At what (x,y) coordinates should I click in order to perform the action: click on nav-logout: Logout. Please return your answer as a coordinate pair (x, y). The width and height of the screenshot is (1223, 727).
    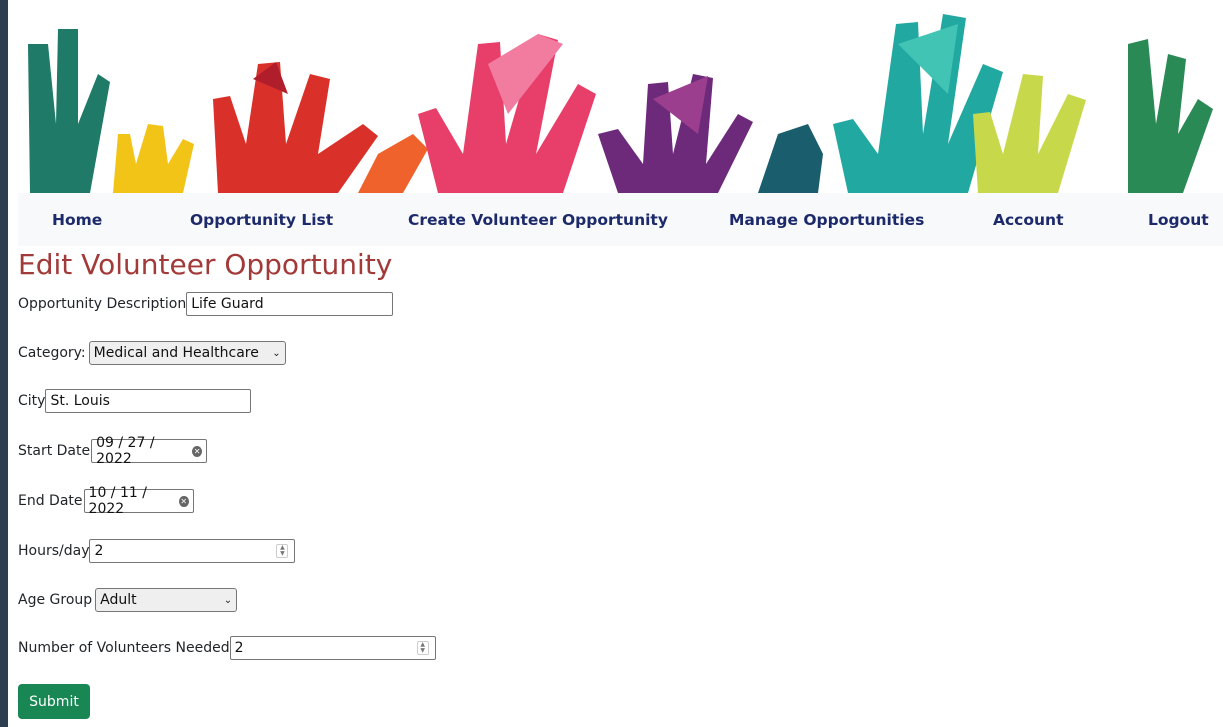
    Looking at the image, I should click on (1178, 220).